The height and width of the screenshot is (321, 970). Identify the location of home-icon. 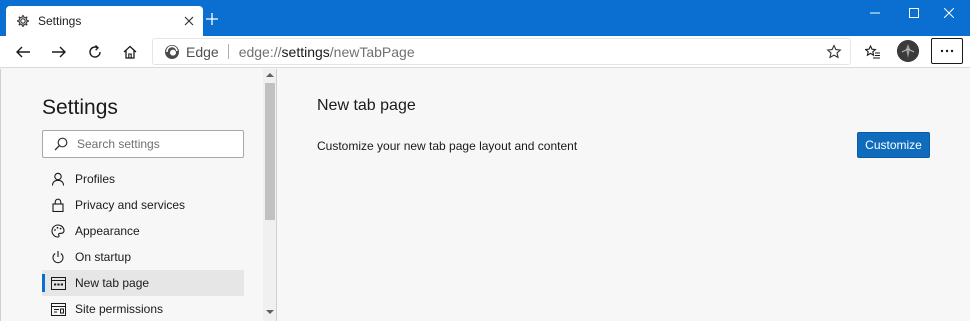
(130, 52).